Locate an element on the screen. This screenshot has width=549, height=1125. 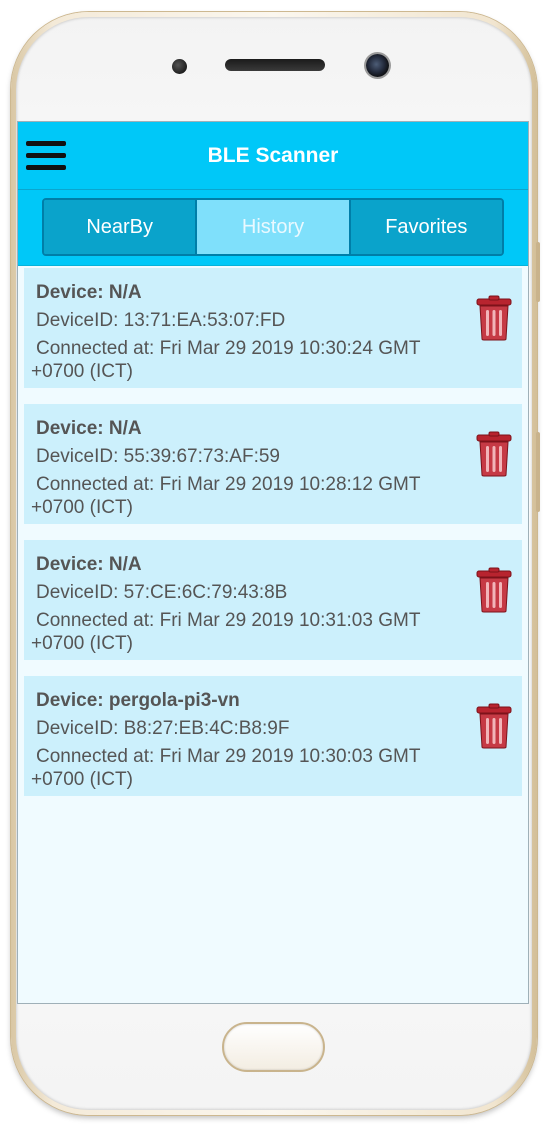
power-button is located at coordinates (538, 472).